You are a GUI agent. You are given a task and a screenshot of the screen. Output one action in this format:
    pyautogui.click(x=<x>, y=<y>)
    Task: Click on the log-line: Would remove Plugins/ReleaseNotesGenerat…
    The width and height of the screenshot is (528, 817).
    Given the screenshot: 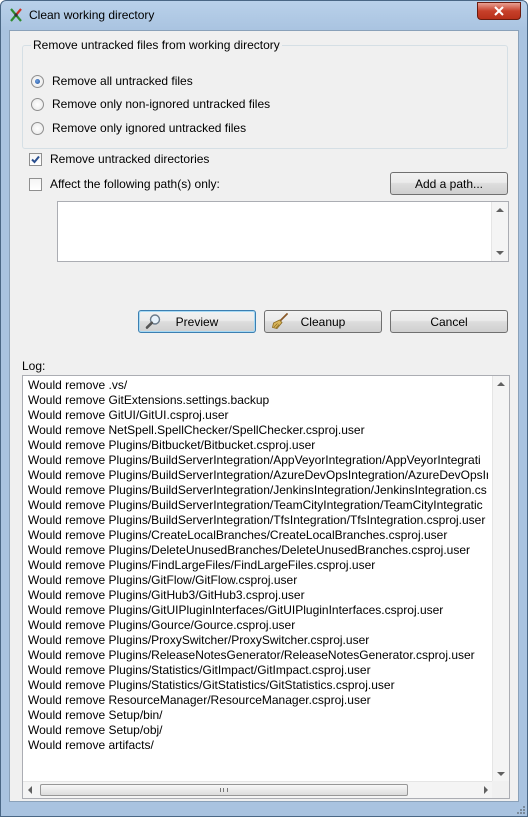 What is the action you would take?
    pyautogui.click(x=251, y=655)
    